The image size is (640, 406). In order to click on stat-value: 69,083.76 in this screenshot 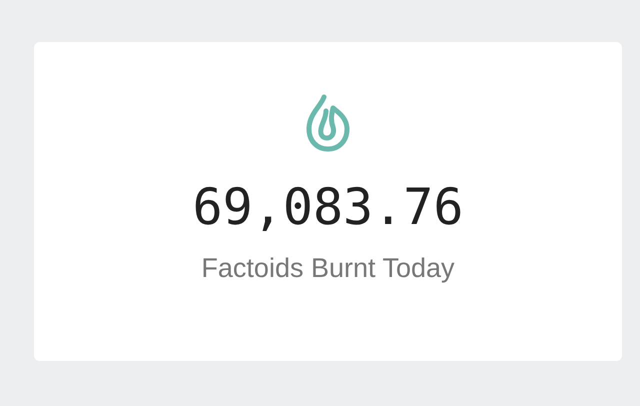, I will do `click(328, 207)`.